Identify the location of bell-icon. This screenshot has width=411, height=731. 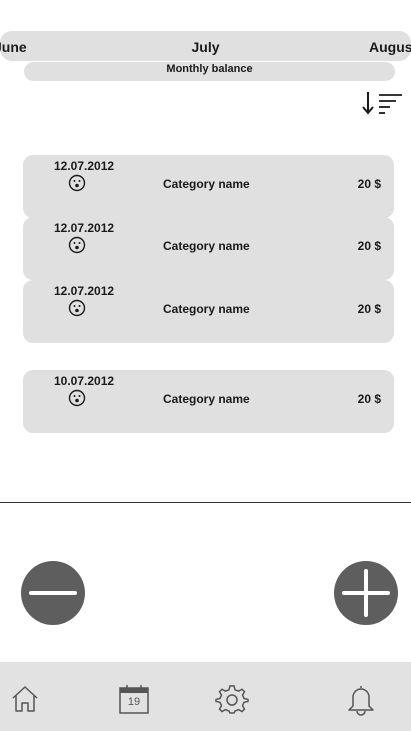
(361, 701).